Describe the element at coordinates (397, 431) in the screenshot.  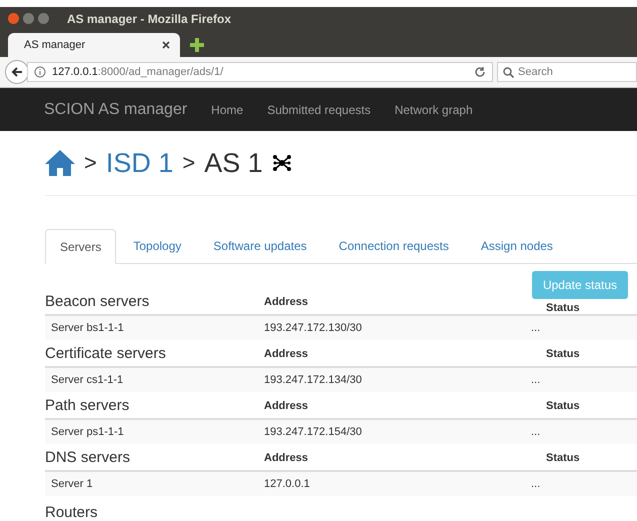
I see `table-cell: 193.247.172.154/30` at that location.